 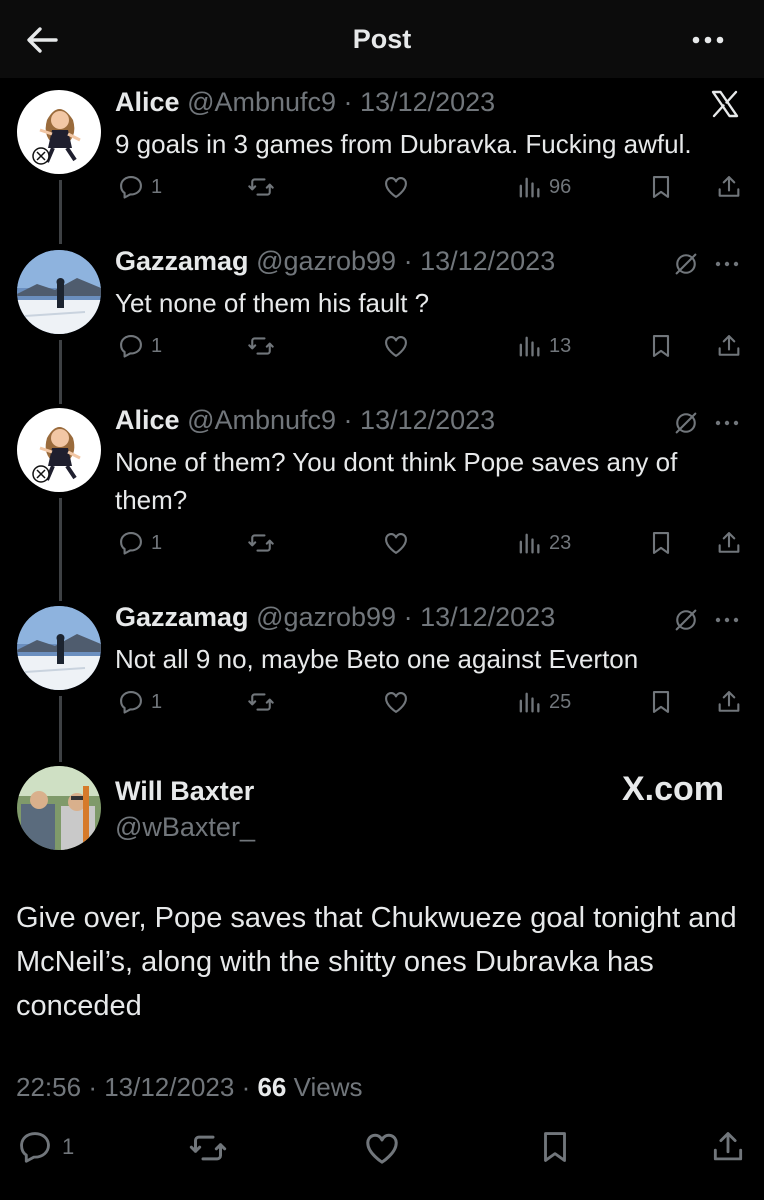 What do you see at coordinates (184, 791) in the screenshot?
I see `author-name: Will Baxter` at bounding box center [184, 791].